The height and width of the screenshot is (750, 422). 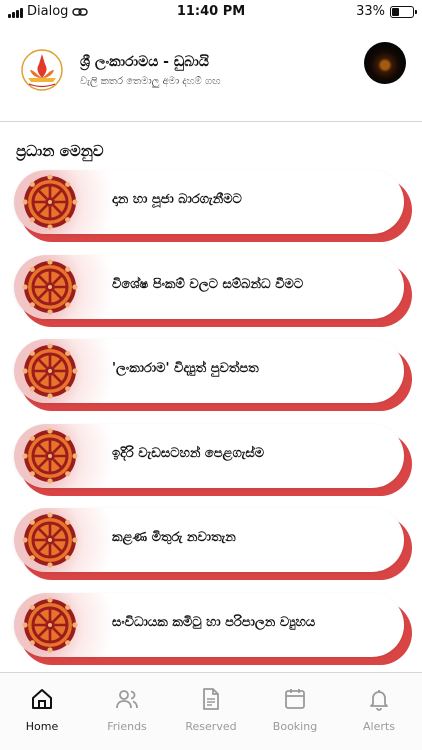 I want to click on menu-item-label: කළණ මිතුරු නවාතැන, so click(x=174, y=537).